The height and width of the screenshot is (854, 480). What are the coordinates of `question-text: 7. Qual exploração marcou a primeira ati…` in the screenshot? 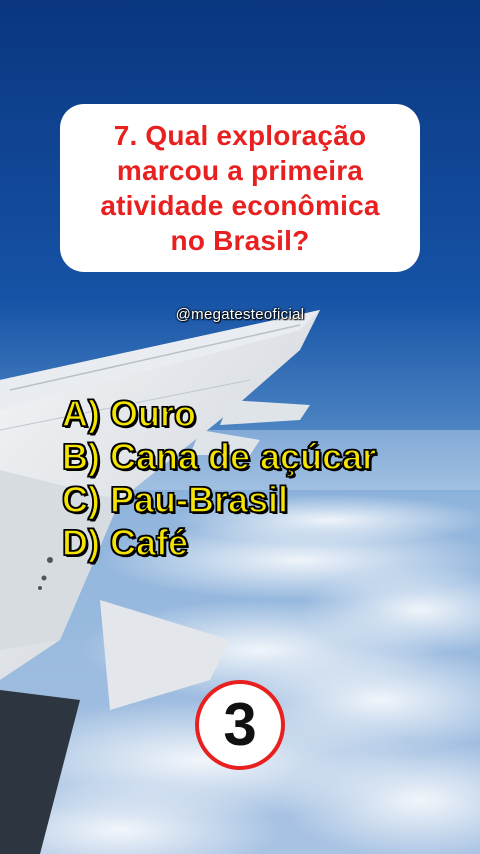 It's located at (239, 188).